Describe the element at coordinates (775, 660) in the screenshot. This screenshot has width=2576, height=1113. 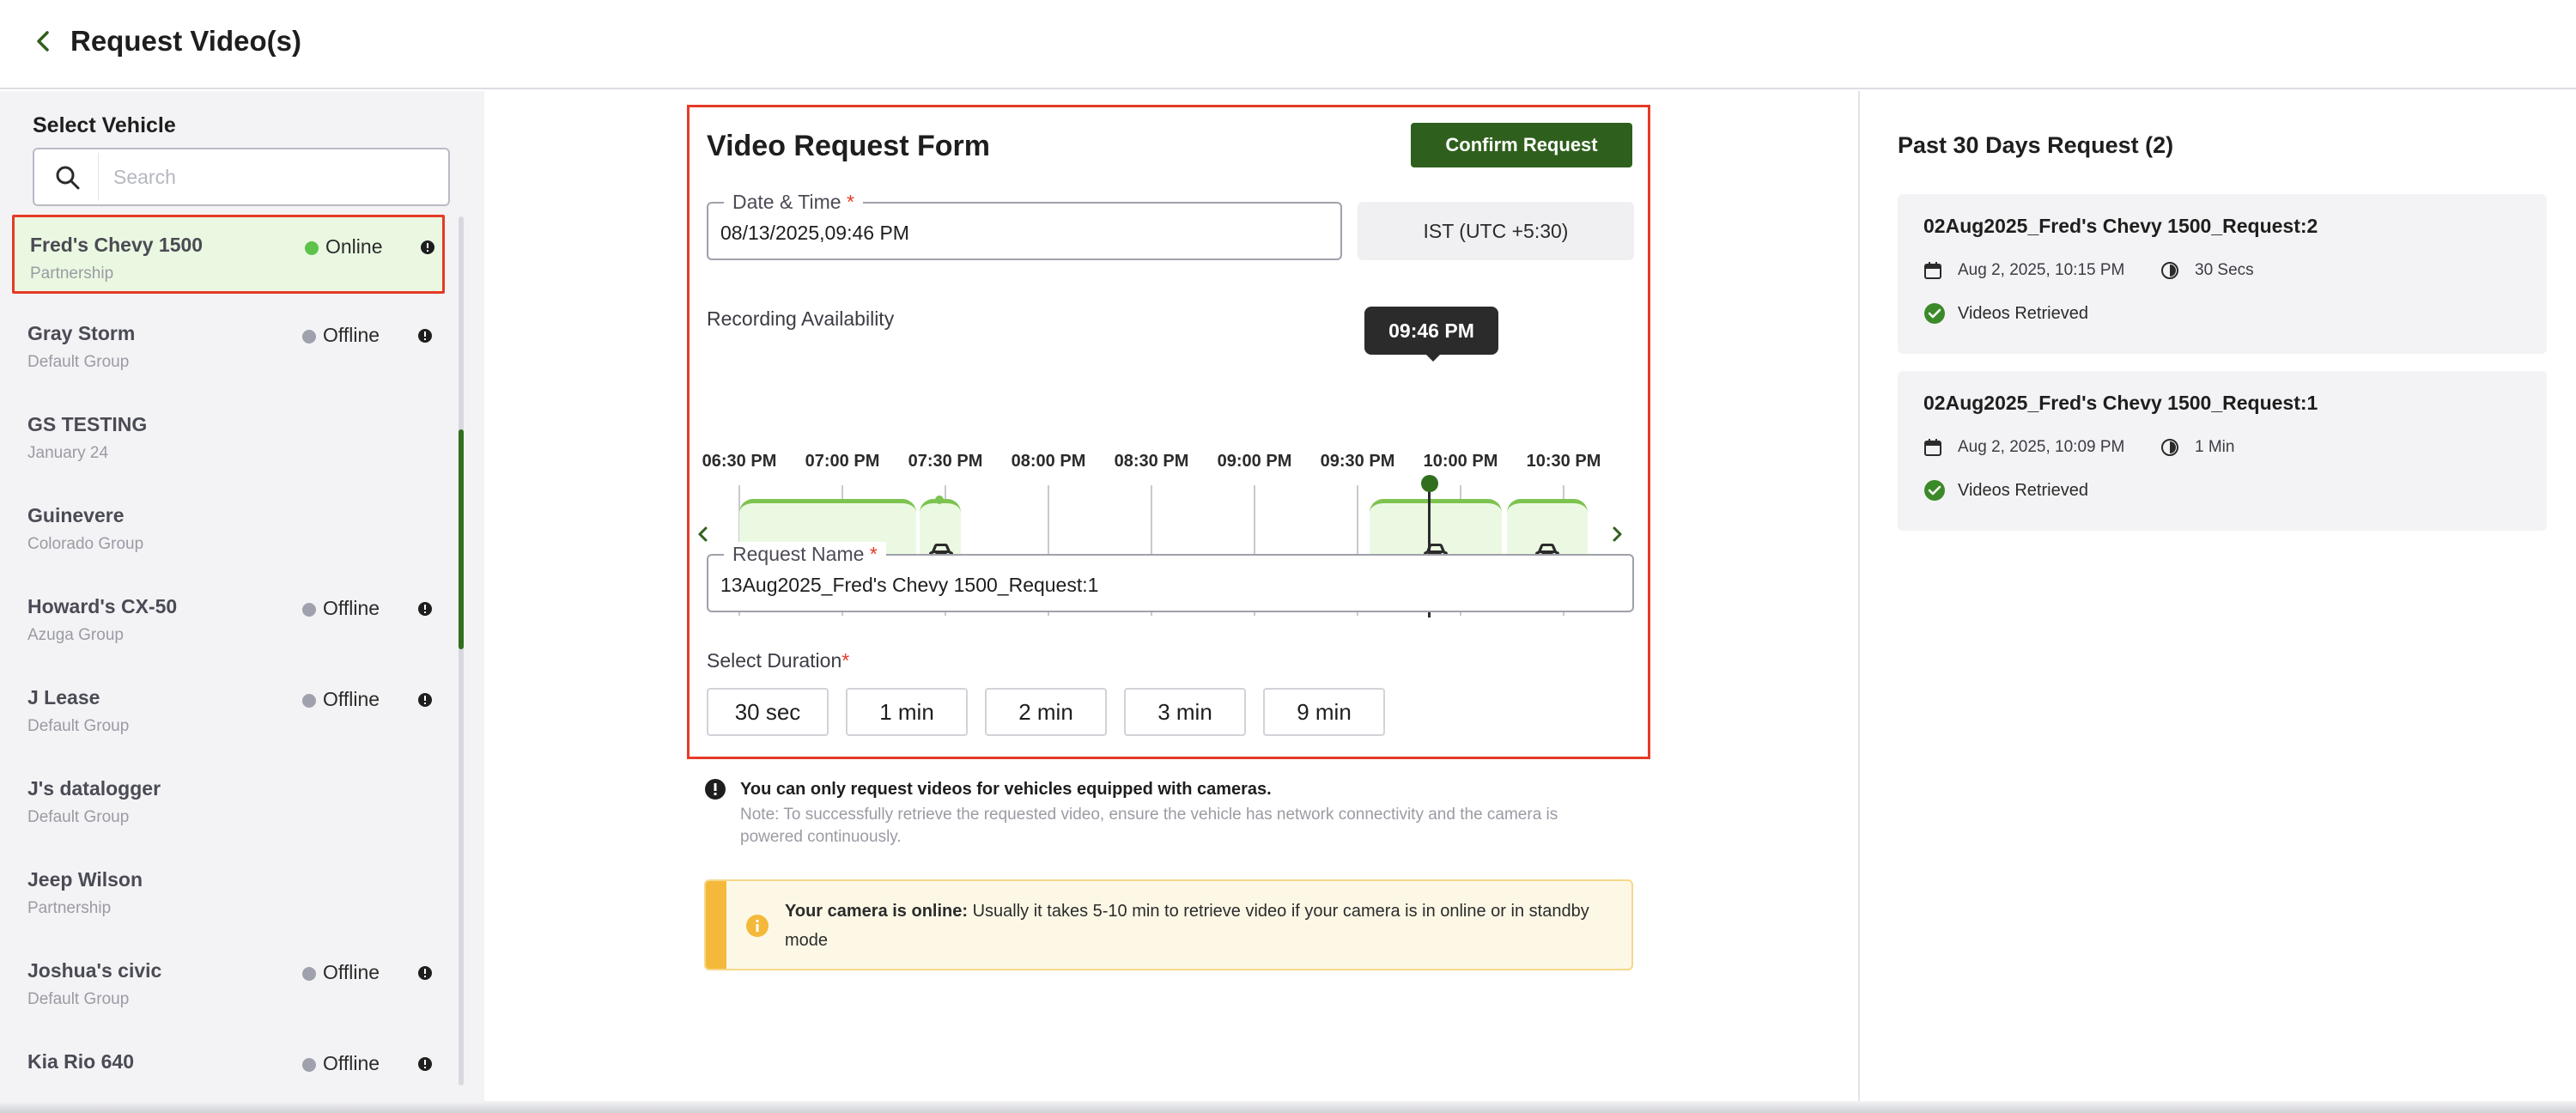
I see `select-duration-text: Select Duration` at that location.